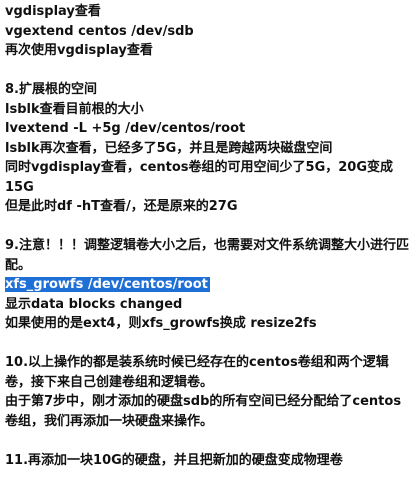  I want to click on text-line: 同时vgdisplay查看，centos卷组的可用空间少了5G，20G变成15G, so click(199, 177).